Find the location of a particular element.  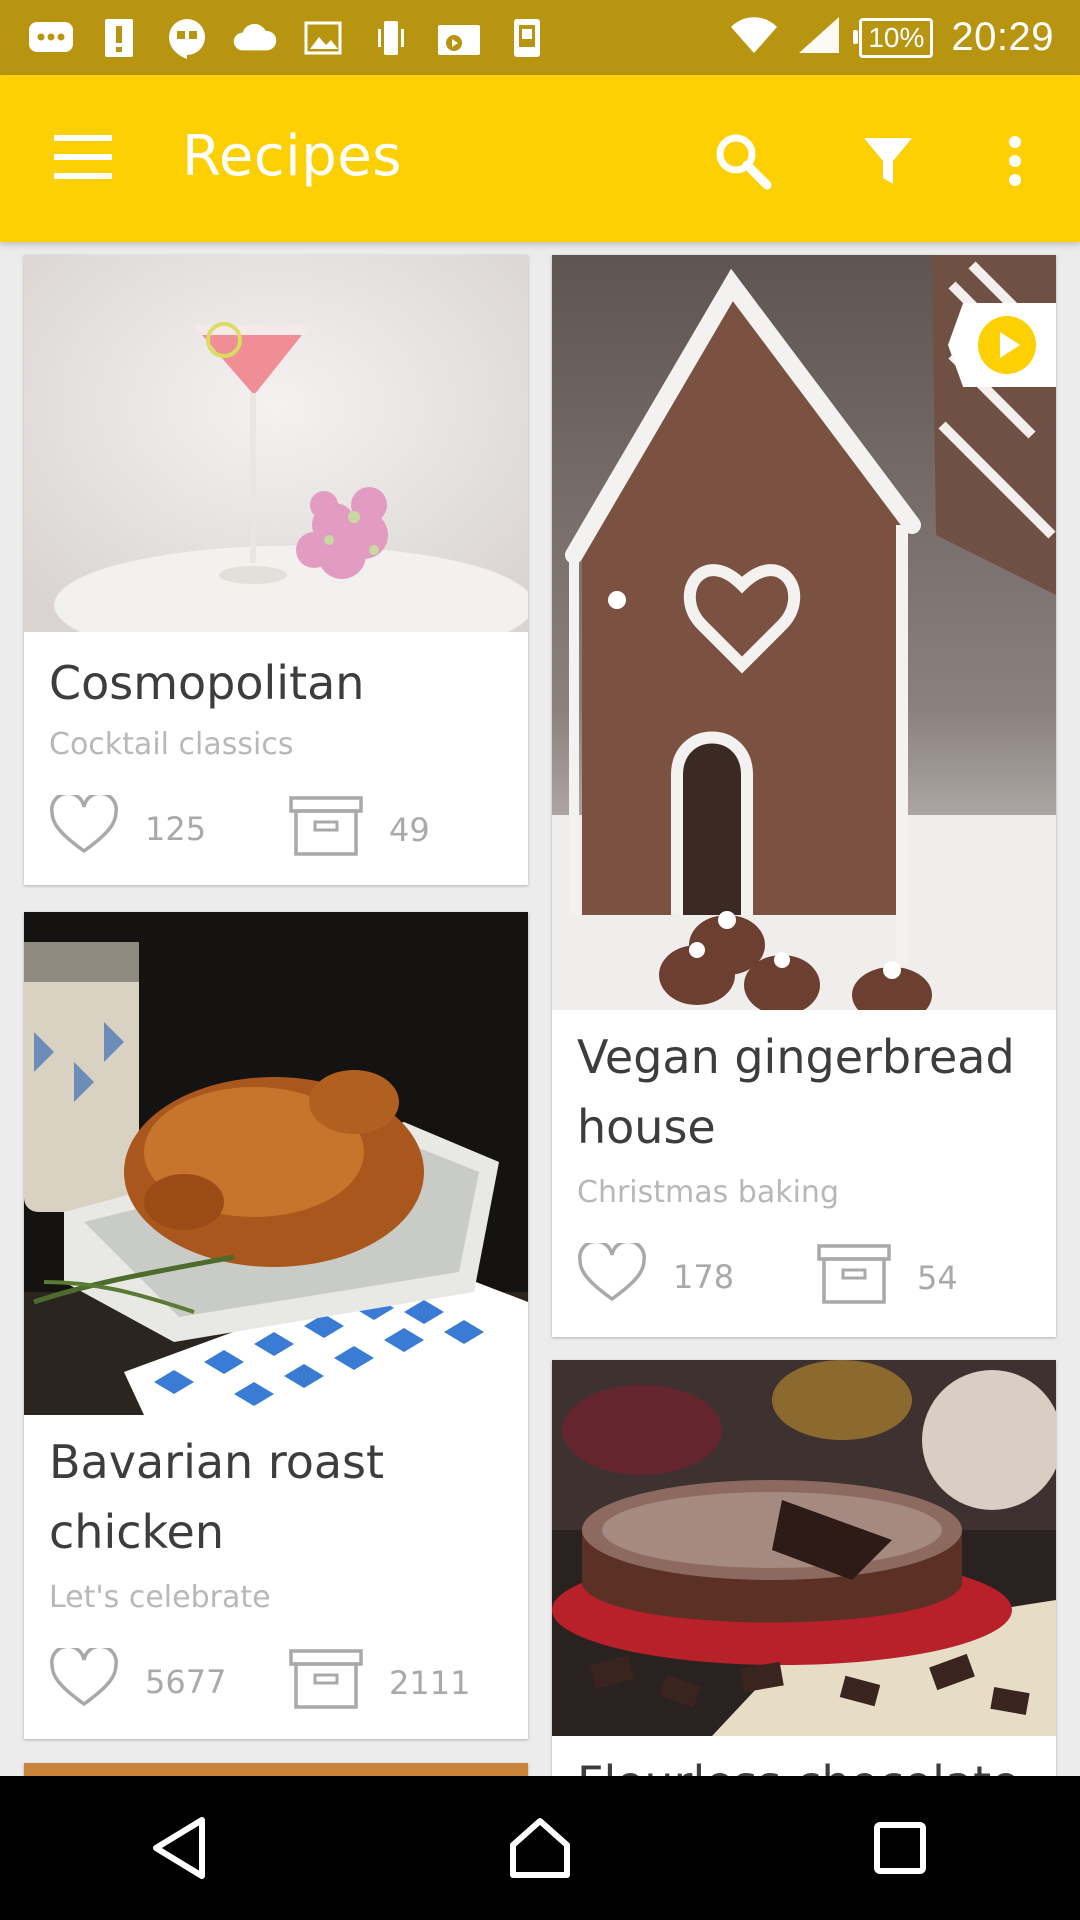

recipe-category: Cocktail classics is located at coordinates (171, 744).